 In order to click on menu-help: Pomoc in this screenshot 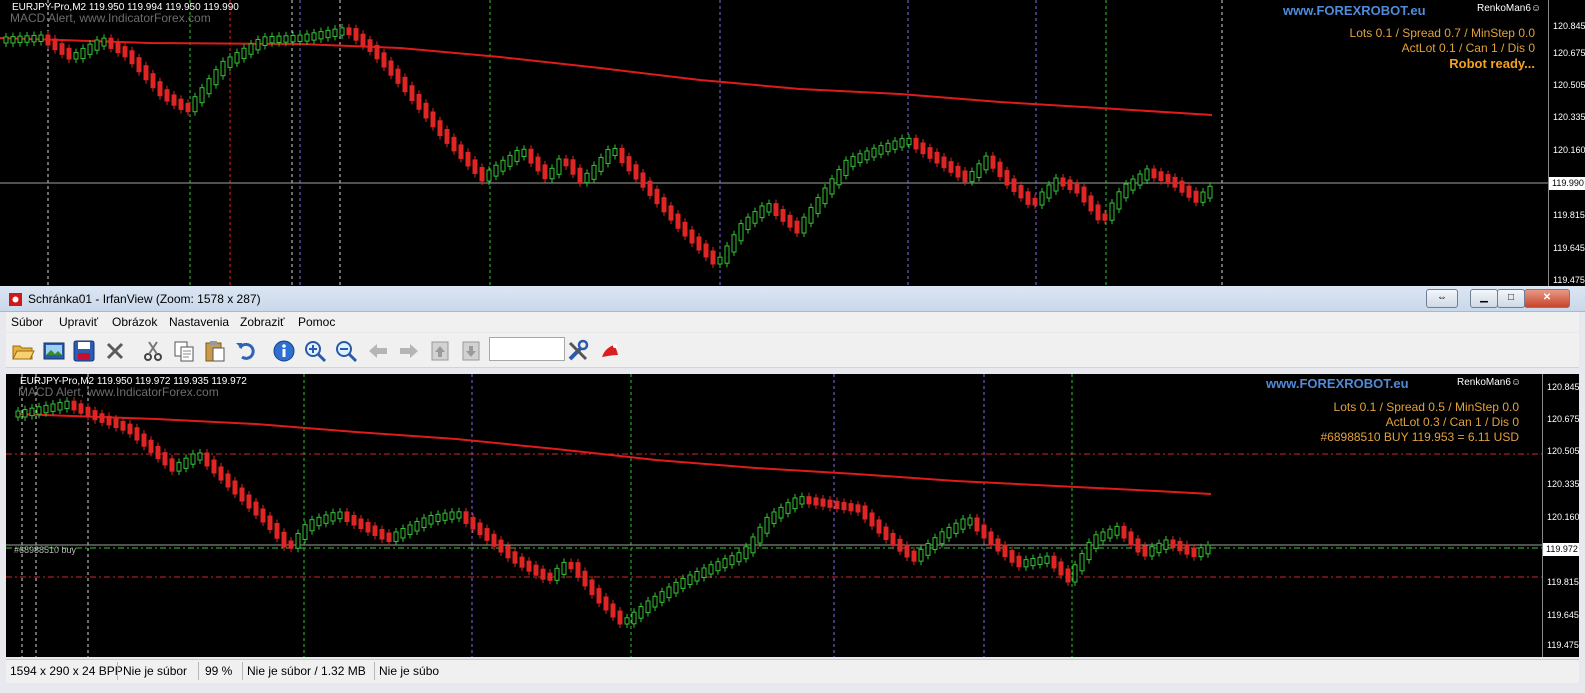, I will do `click(316, 322)`.